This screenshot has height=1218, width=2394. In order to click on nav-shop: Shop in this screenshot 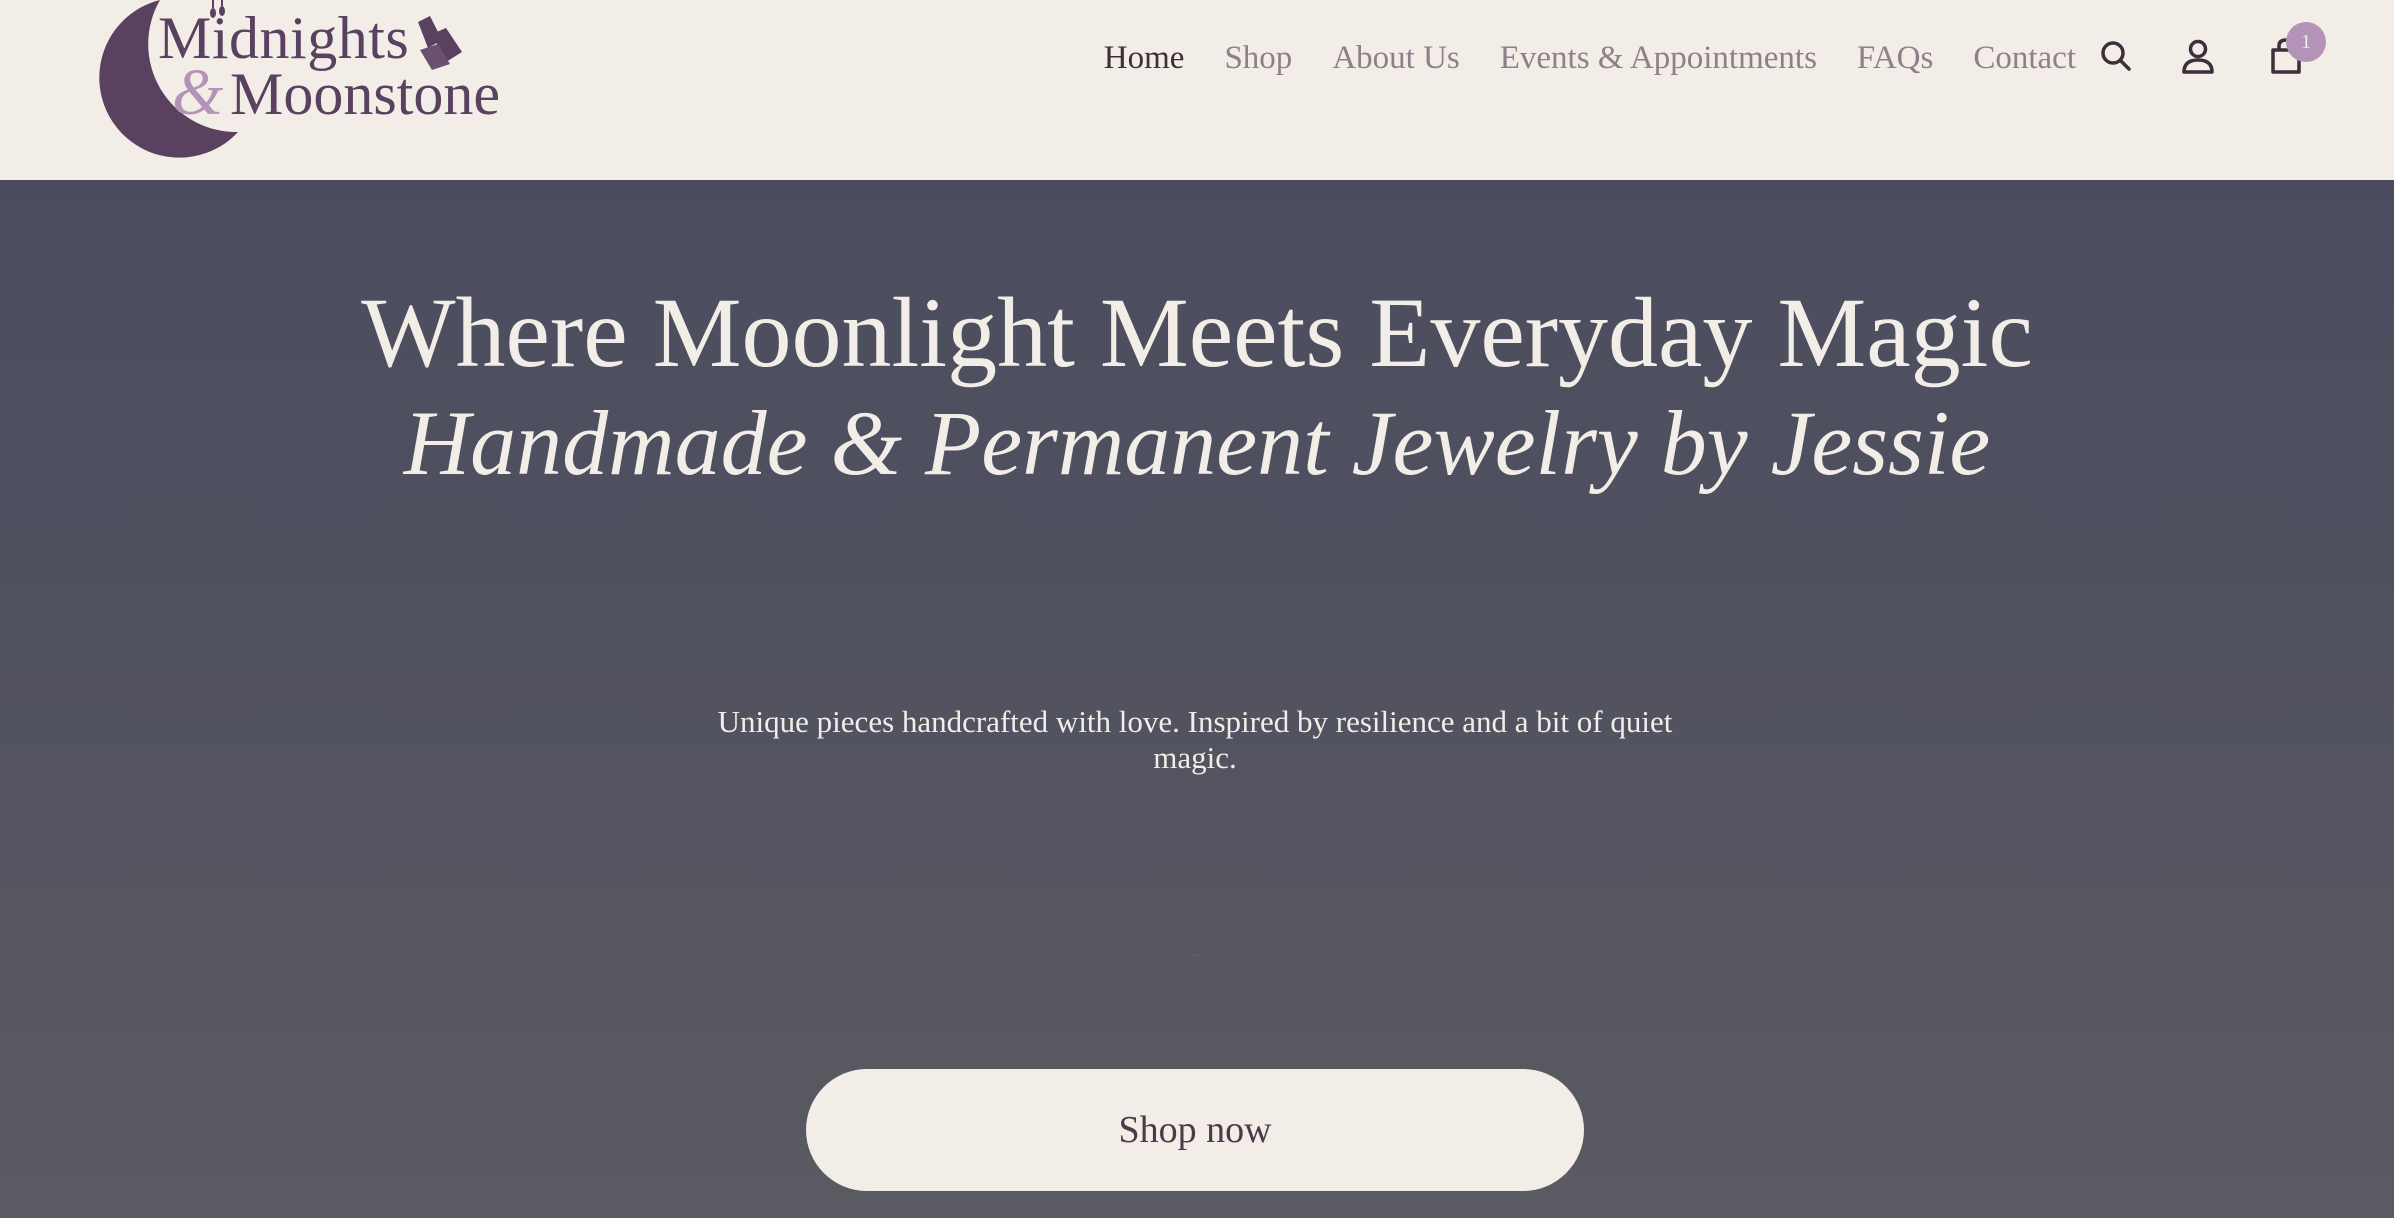, I will do `click(1258, 58)`.